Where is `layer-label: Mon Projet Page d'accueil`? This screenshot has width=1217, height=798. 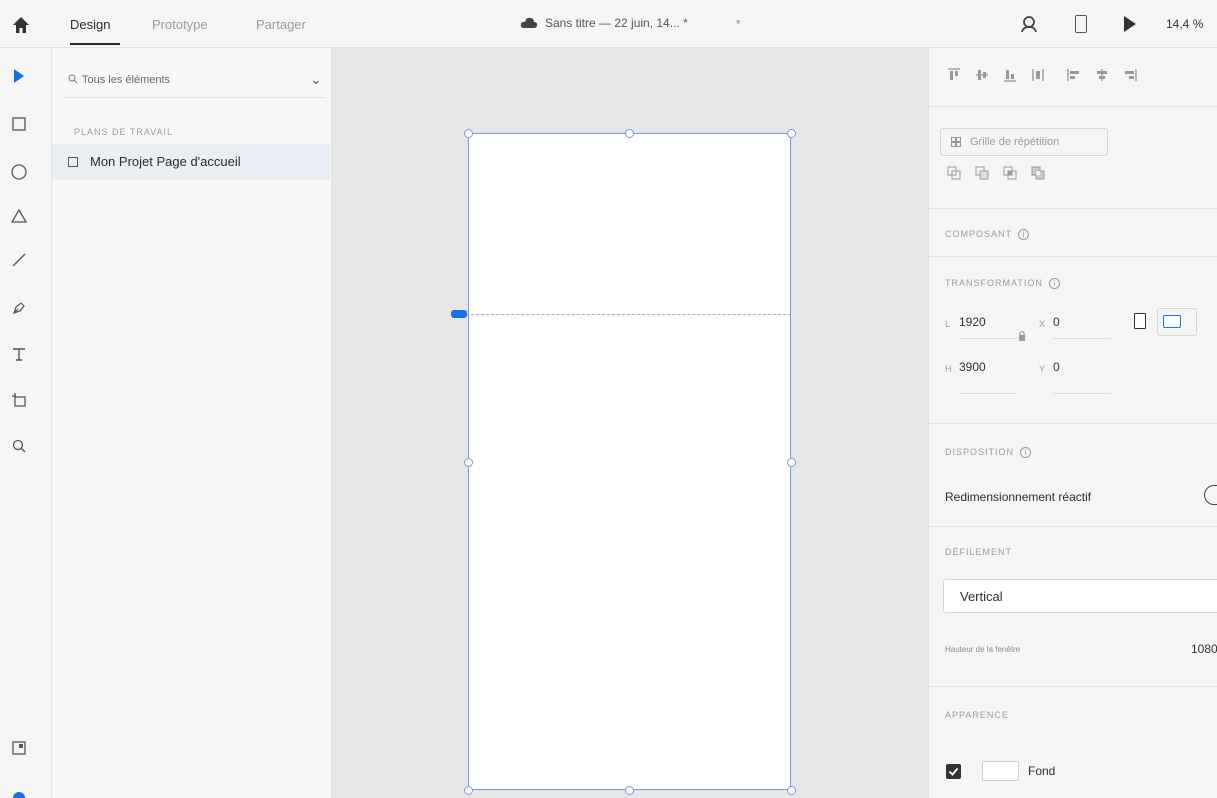 layer-label: Mon Projet Page d'accueil is located at coordinates (165, 161).